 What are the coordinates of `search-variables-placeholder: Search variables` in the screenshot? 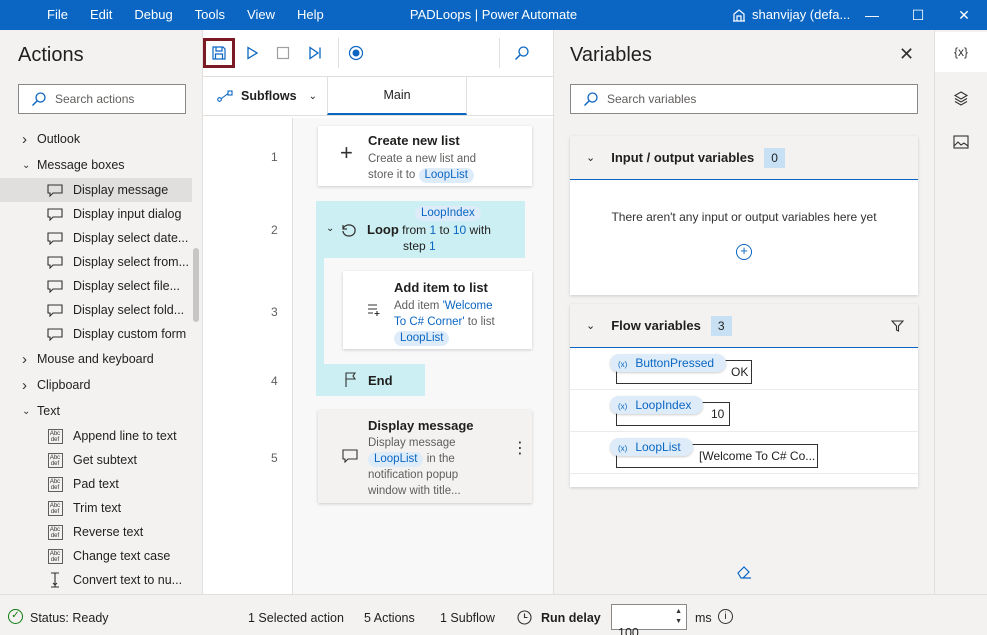 It's located at (652, 99).